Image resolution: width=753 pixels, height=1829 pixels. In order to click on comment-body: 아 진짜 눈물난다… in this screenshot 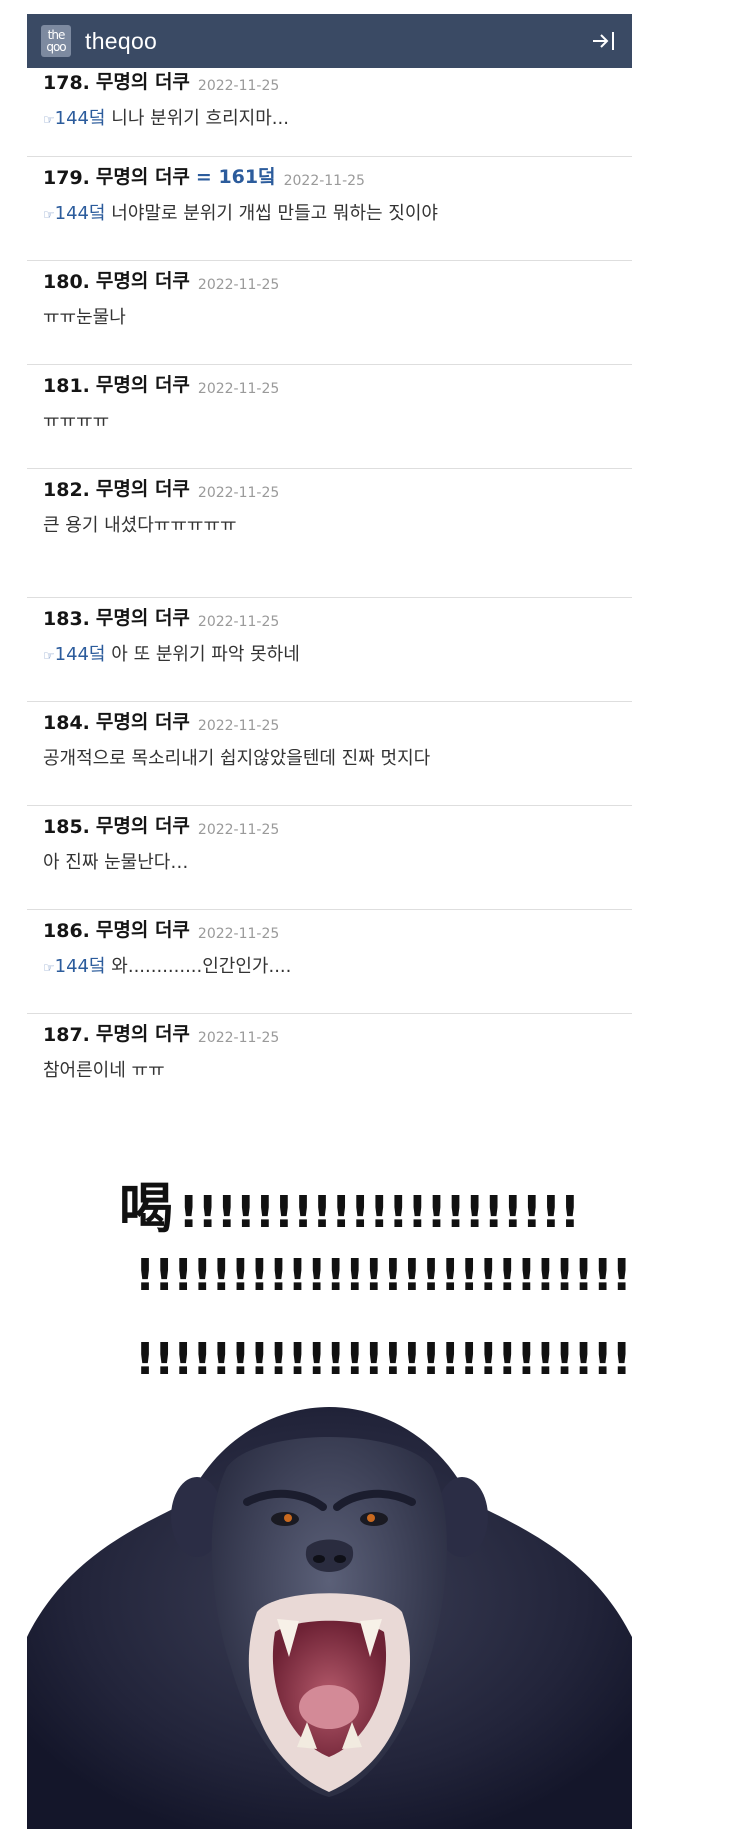, I will do `click(116, 862)`.